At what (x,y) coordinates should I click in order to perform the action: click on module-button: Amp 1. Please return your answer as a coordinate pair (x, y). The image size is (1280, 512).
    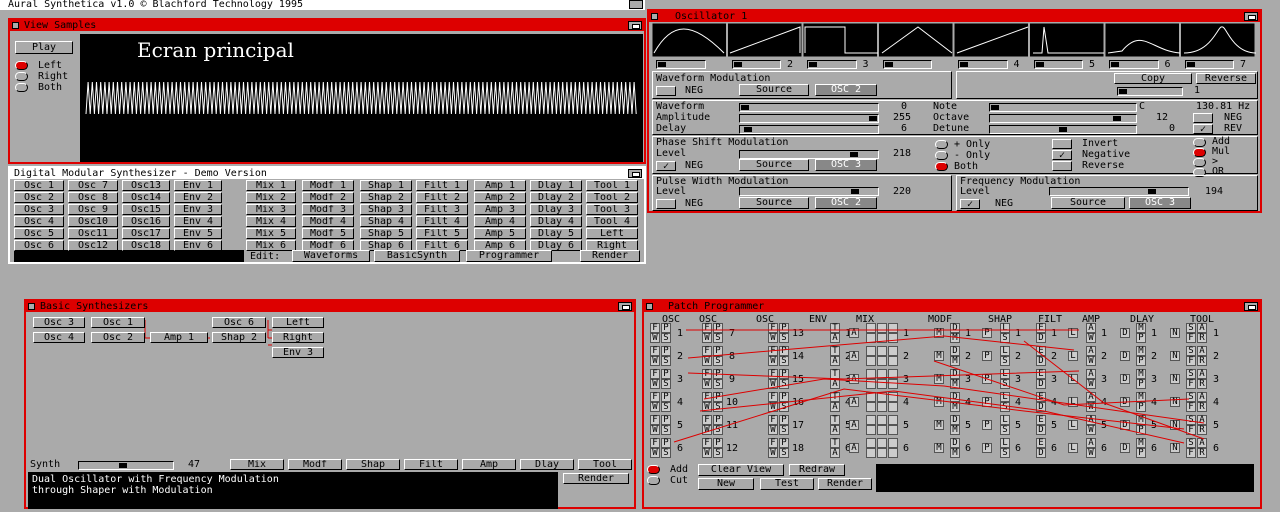
    Looking at the image, I should click on (500, 185).